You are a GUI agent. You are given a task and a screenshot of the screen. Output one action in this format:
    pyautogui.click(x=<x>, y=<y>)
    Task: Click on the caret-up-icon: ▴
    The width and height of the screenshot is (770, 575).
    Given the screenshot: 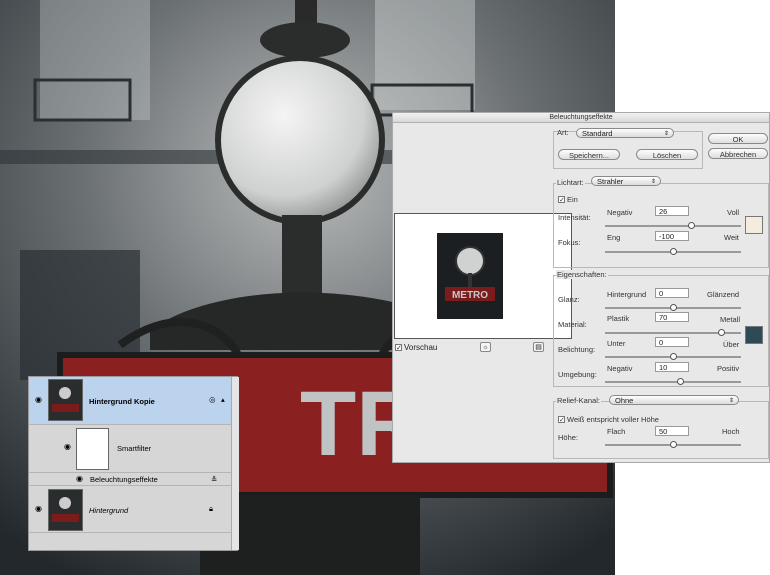 What is the action you would take?
    pyautogui.click(x=223, y=399)
    